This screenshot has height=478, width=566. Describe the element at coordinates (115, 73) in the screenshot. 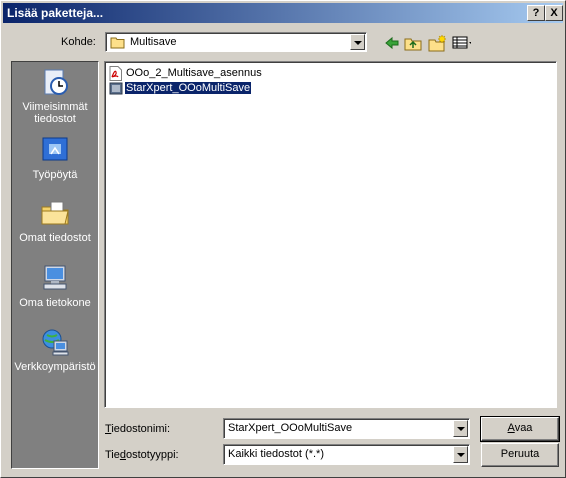

I see `pdf-icon` at that location.